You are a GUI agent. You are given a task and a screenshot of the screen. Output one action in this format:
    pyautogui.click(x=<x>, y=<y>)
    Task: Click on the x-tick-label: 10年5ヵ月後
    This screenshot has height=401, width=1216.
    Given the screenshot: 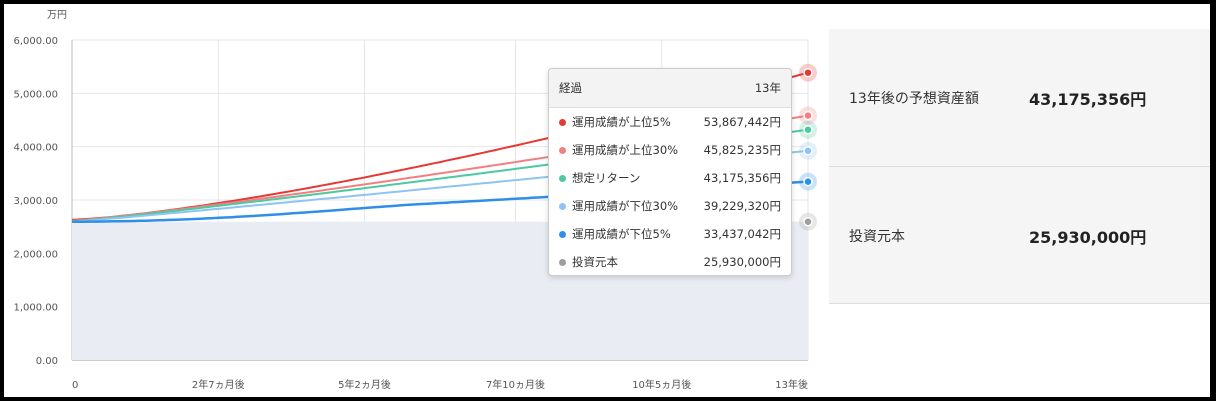 What is the action you would take?
    pyautogui.click(x=661, y=384)
    